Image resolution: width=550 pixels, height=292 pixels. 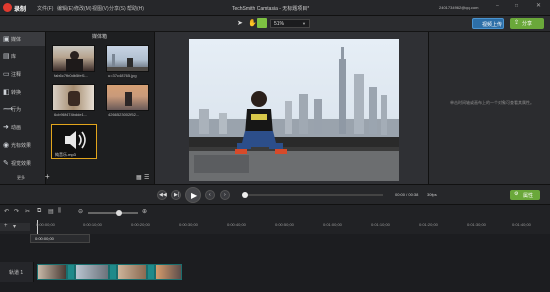 What do you see at coordinates (80, 211) in the screenshot?
I see `zoom-out-icon: ⊖` at bounding box center [80, 211].